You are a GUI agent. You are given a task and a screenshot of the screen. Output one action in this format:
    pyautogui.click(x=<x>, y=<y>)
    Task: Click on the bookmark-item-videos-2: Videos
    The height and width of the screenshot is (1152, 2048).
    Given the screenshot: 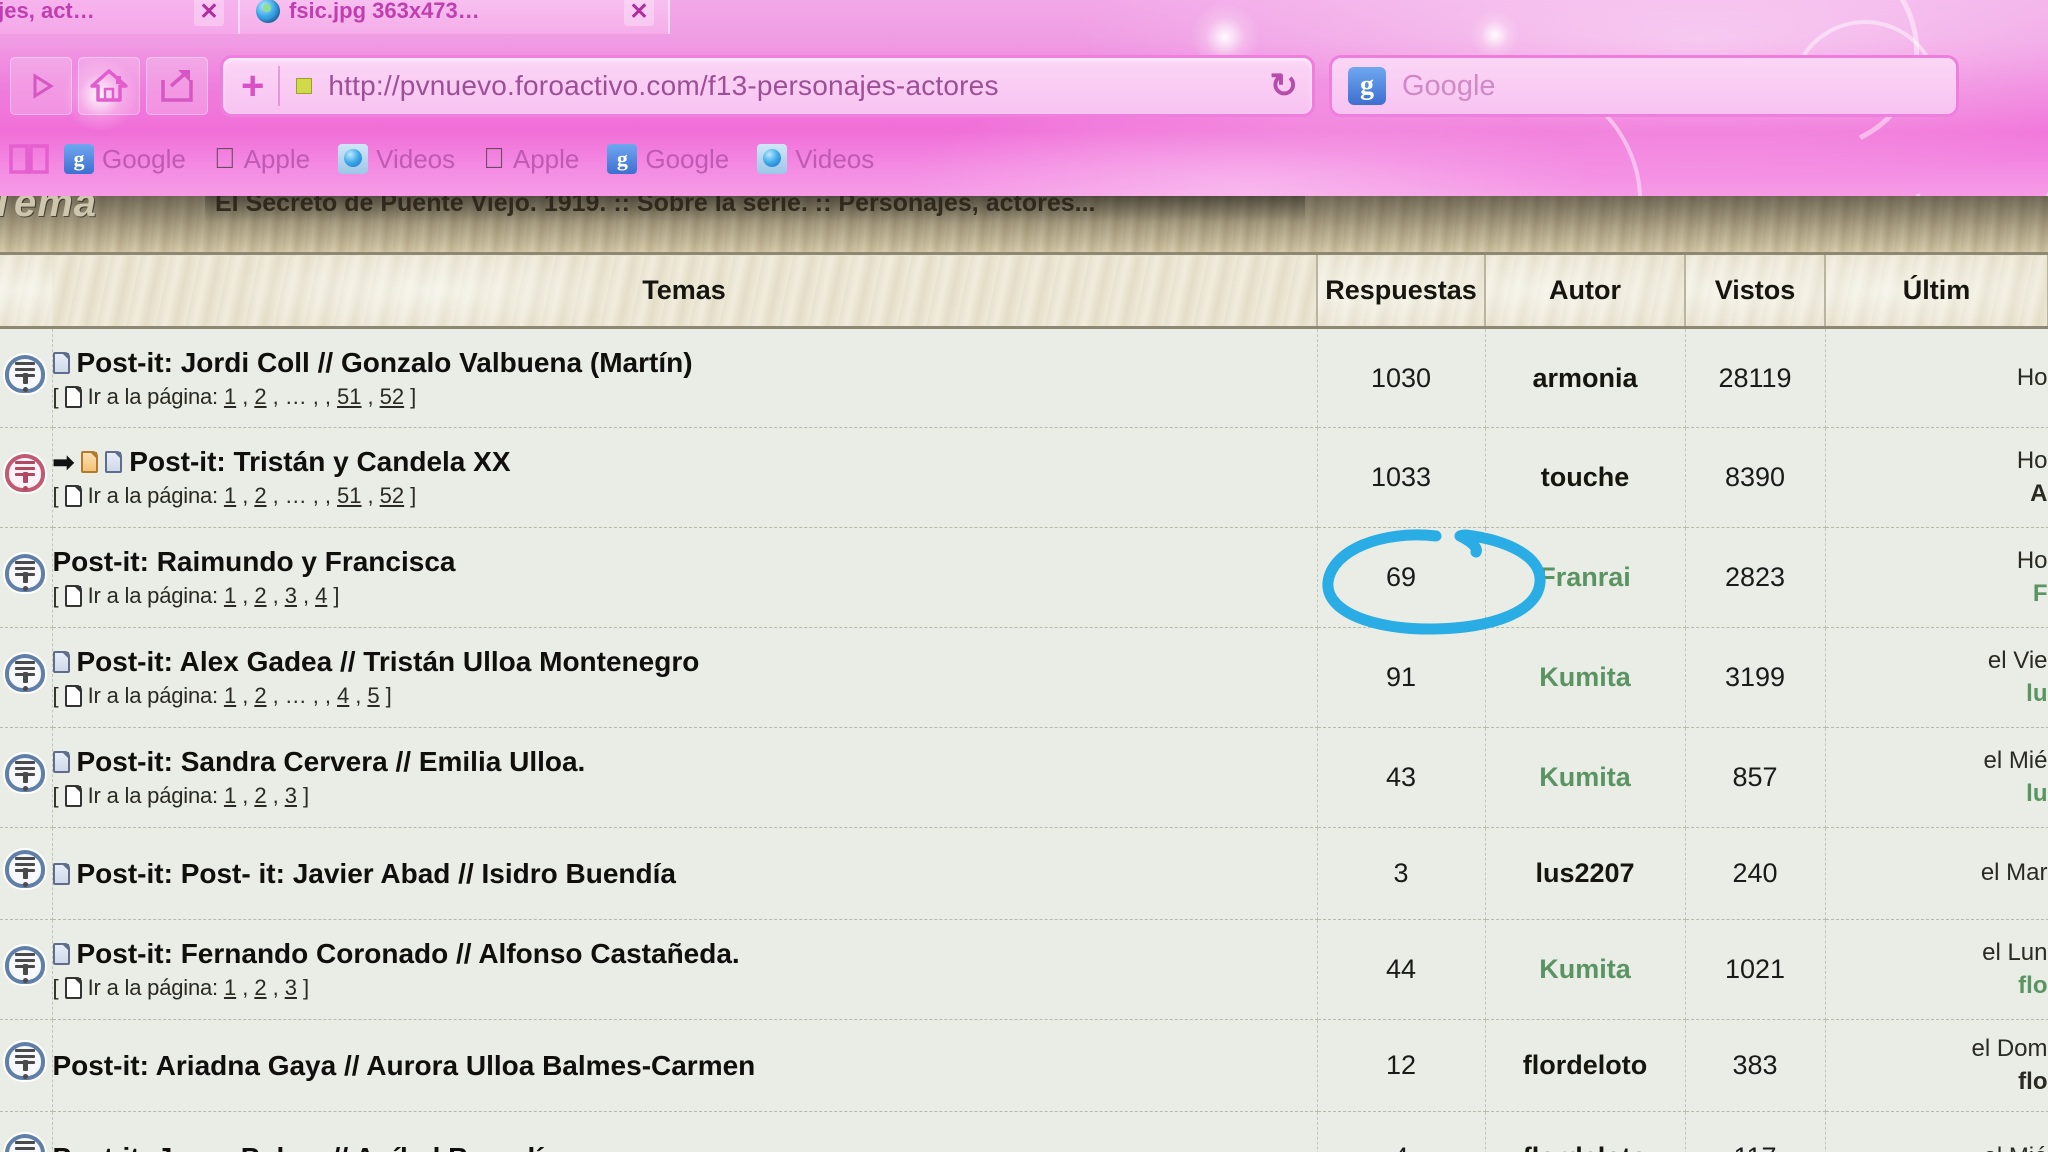 What is the action you would take?
    pyautogui.click(x=815, y=159)
    